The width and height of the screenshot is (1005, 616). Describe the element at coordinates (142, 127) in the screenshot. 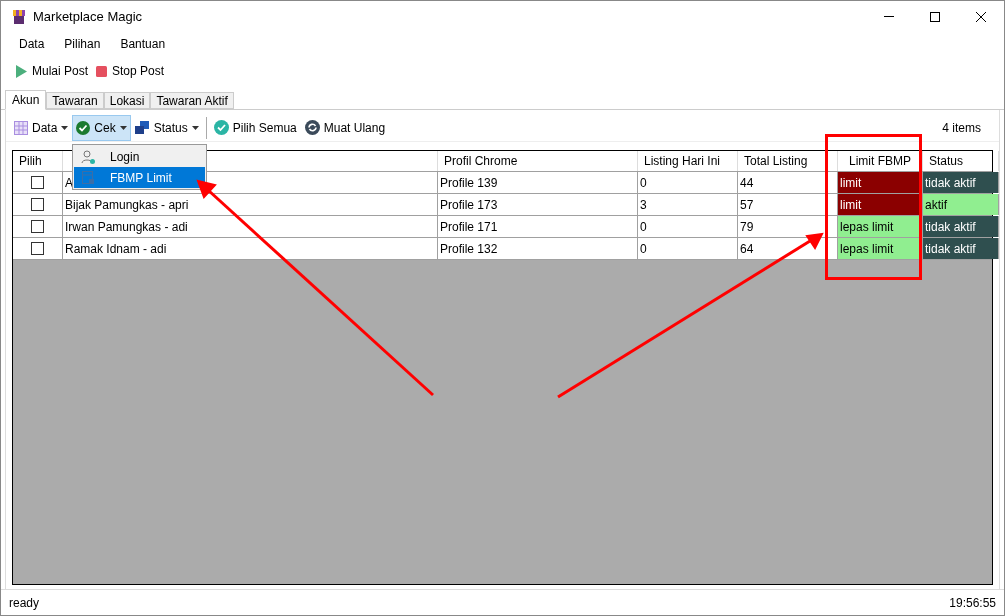

I see `squares-icon` at that location.